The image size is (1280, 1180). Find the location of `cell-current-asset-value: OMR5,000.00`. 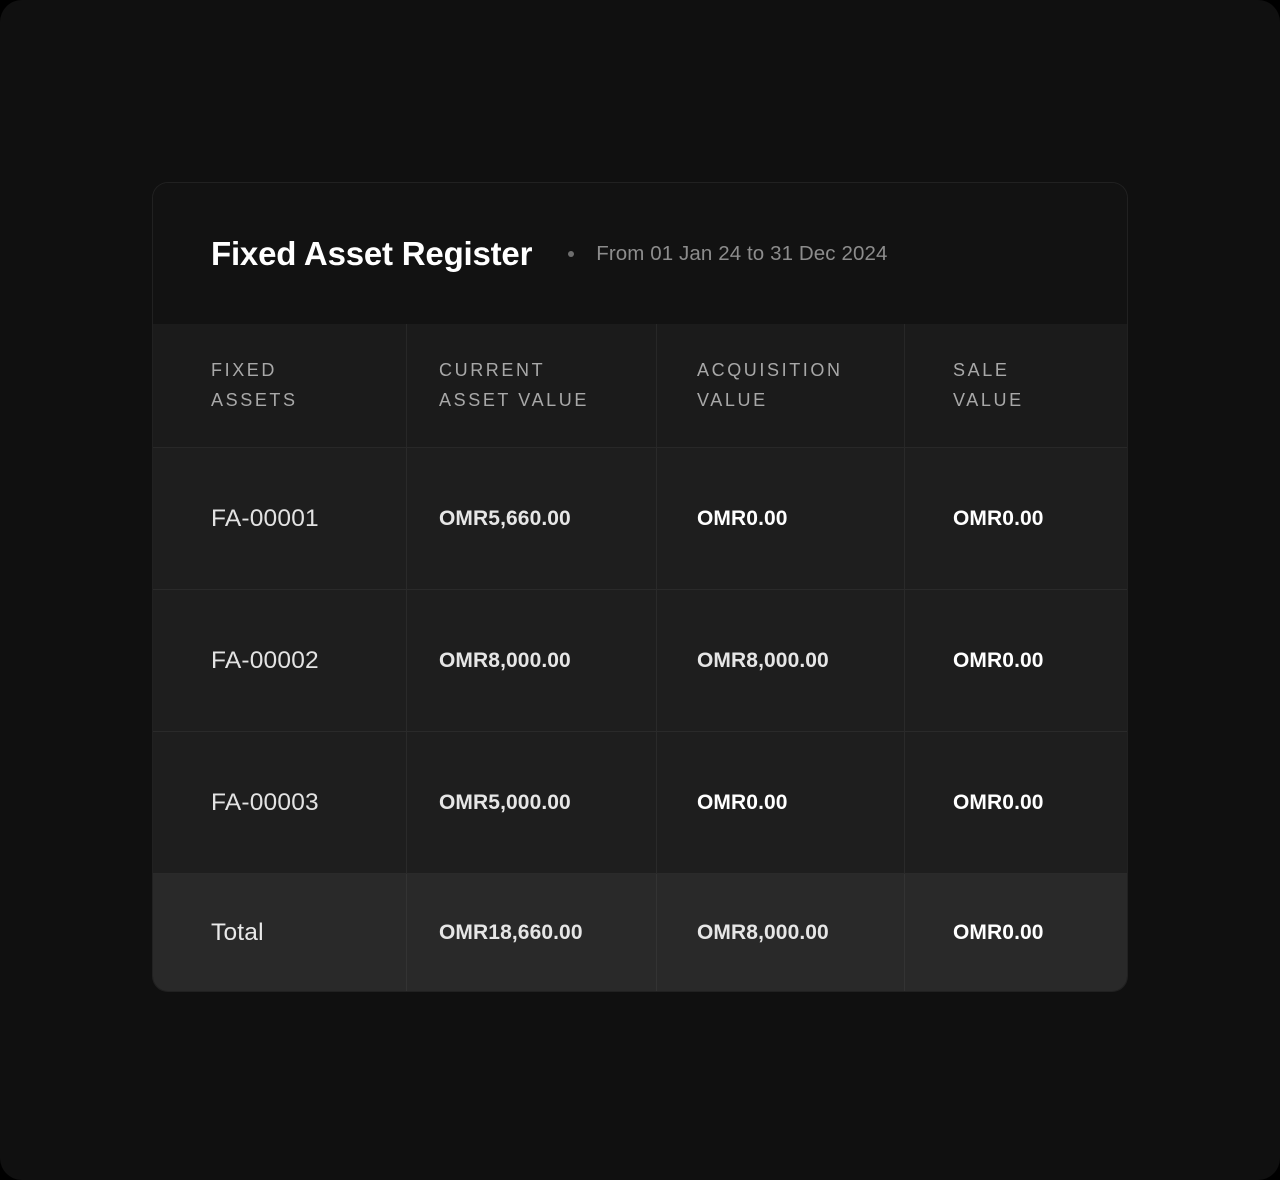

cell-current-asset-value: OMR5,000.00 is located at coordinates (532, 802).